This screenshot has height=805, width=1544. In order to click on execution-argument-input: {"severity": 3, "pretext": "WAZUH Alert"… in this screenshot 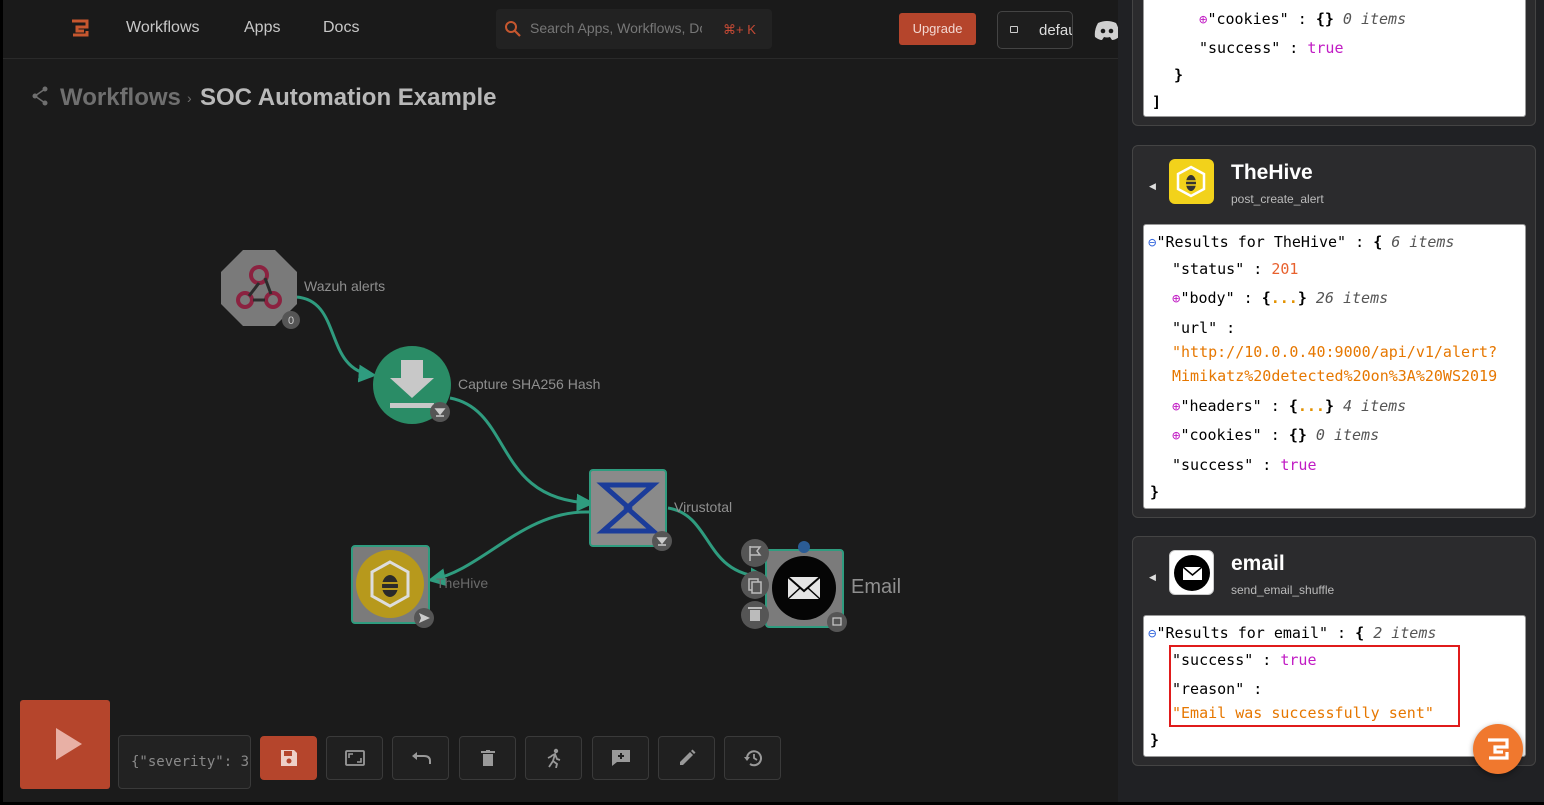, I will do `click(184, 762)`.